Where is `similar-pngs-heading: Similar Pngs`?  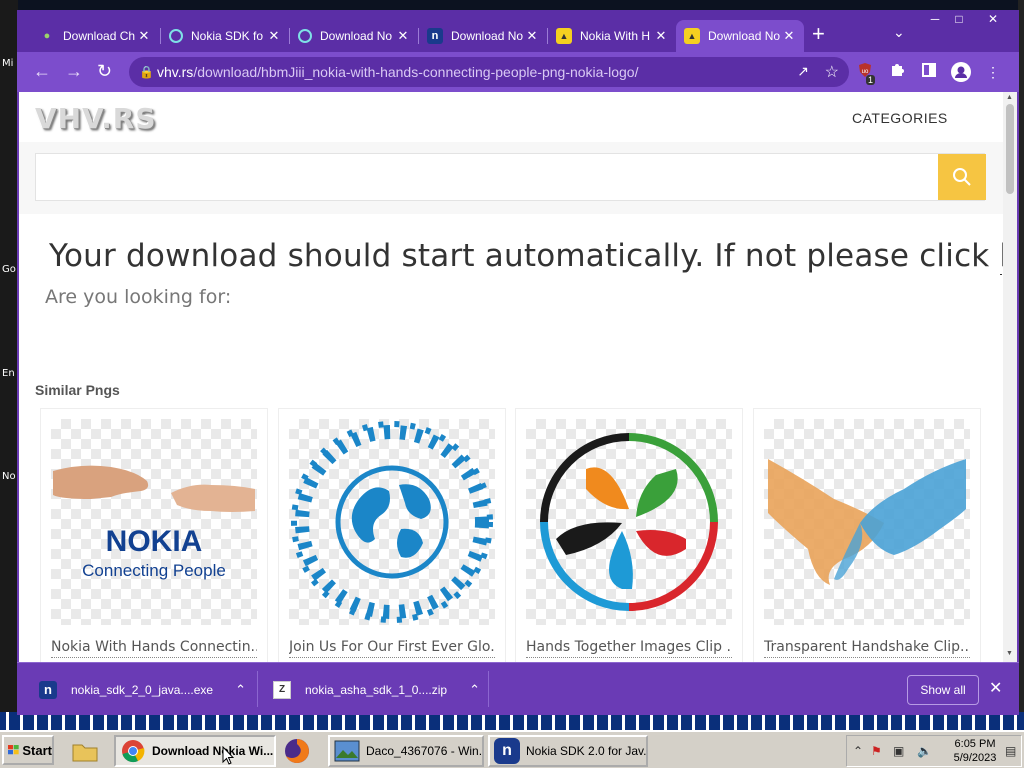 similar-pngs-heading: Similar Pngs is located at coordinates (77, 390).